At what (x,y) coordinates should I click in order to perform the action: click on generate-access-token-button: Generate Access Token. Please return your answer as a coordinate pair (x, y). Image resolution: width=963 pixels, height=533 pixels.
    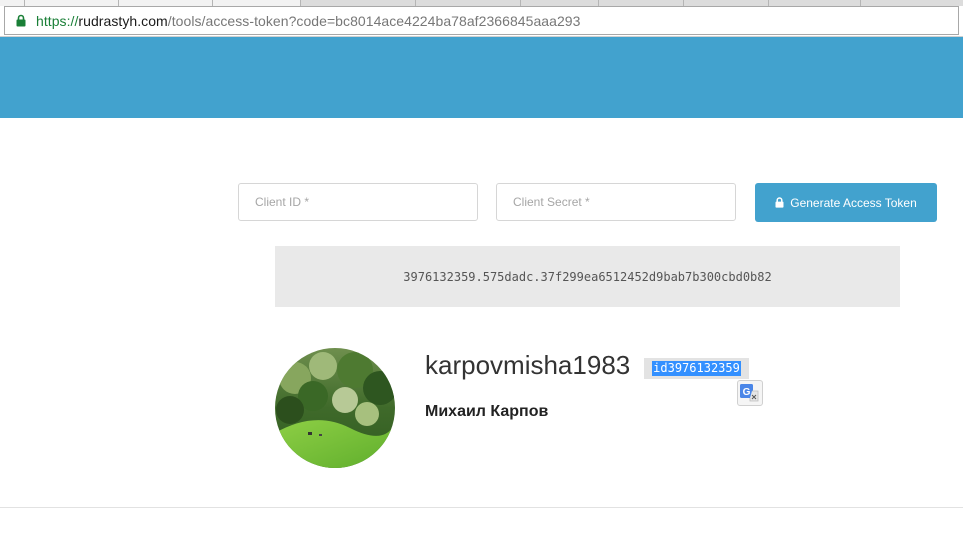
    Looking at the image, I should click on (846, 202).